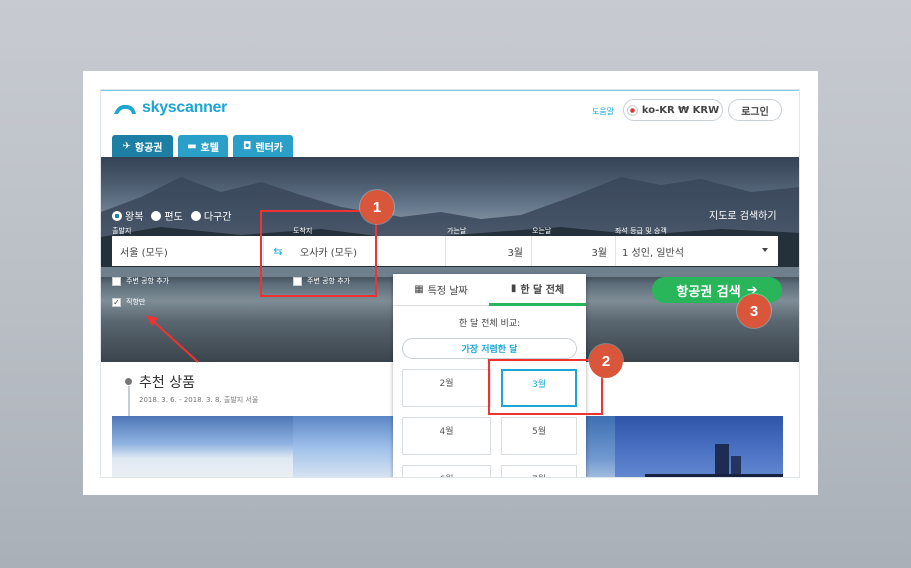 The image size is (911, 568). I want to click on tab-whole-month-label: 한 달 전체, so click(542, 290).